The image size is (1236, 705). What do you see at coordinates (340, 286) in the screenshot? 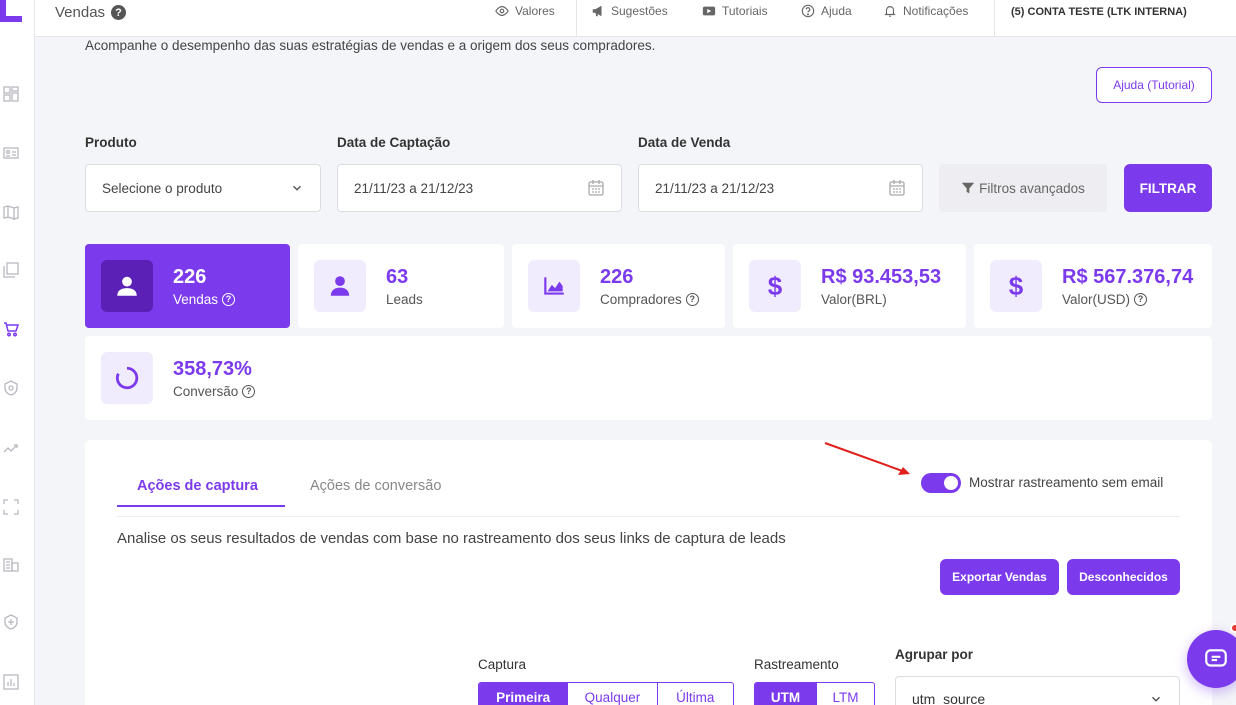
I see `person-icon` at bounding box center [340, 286].